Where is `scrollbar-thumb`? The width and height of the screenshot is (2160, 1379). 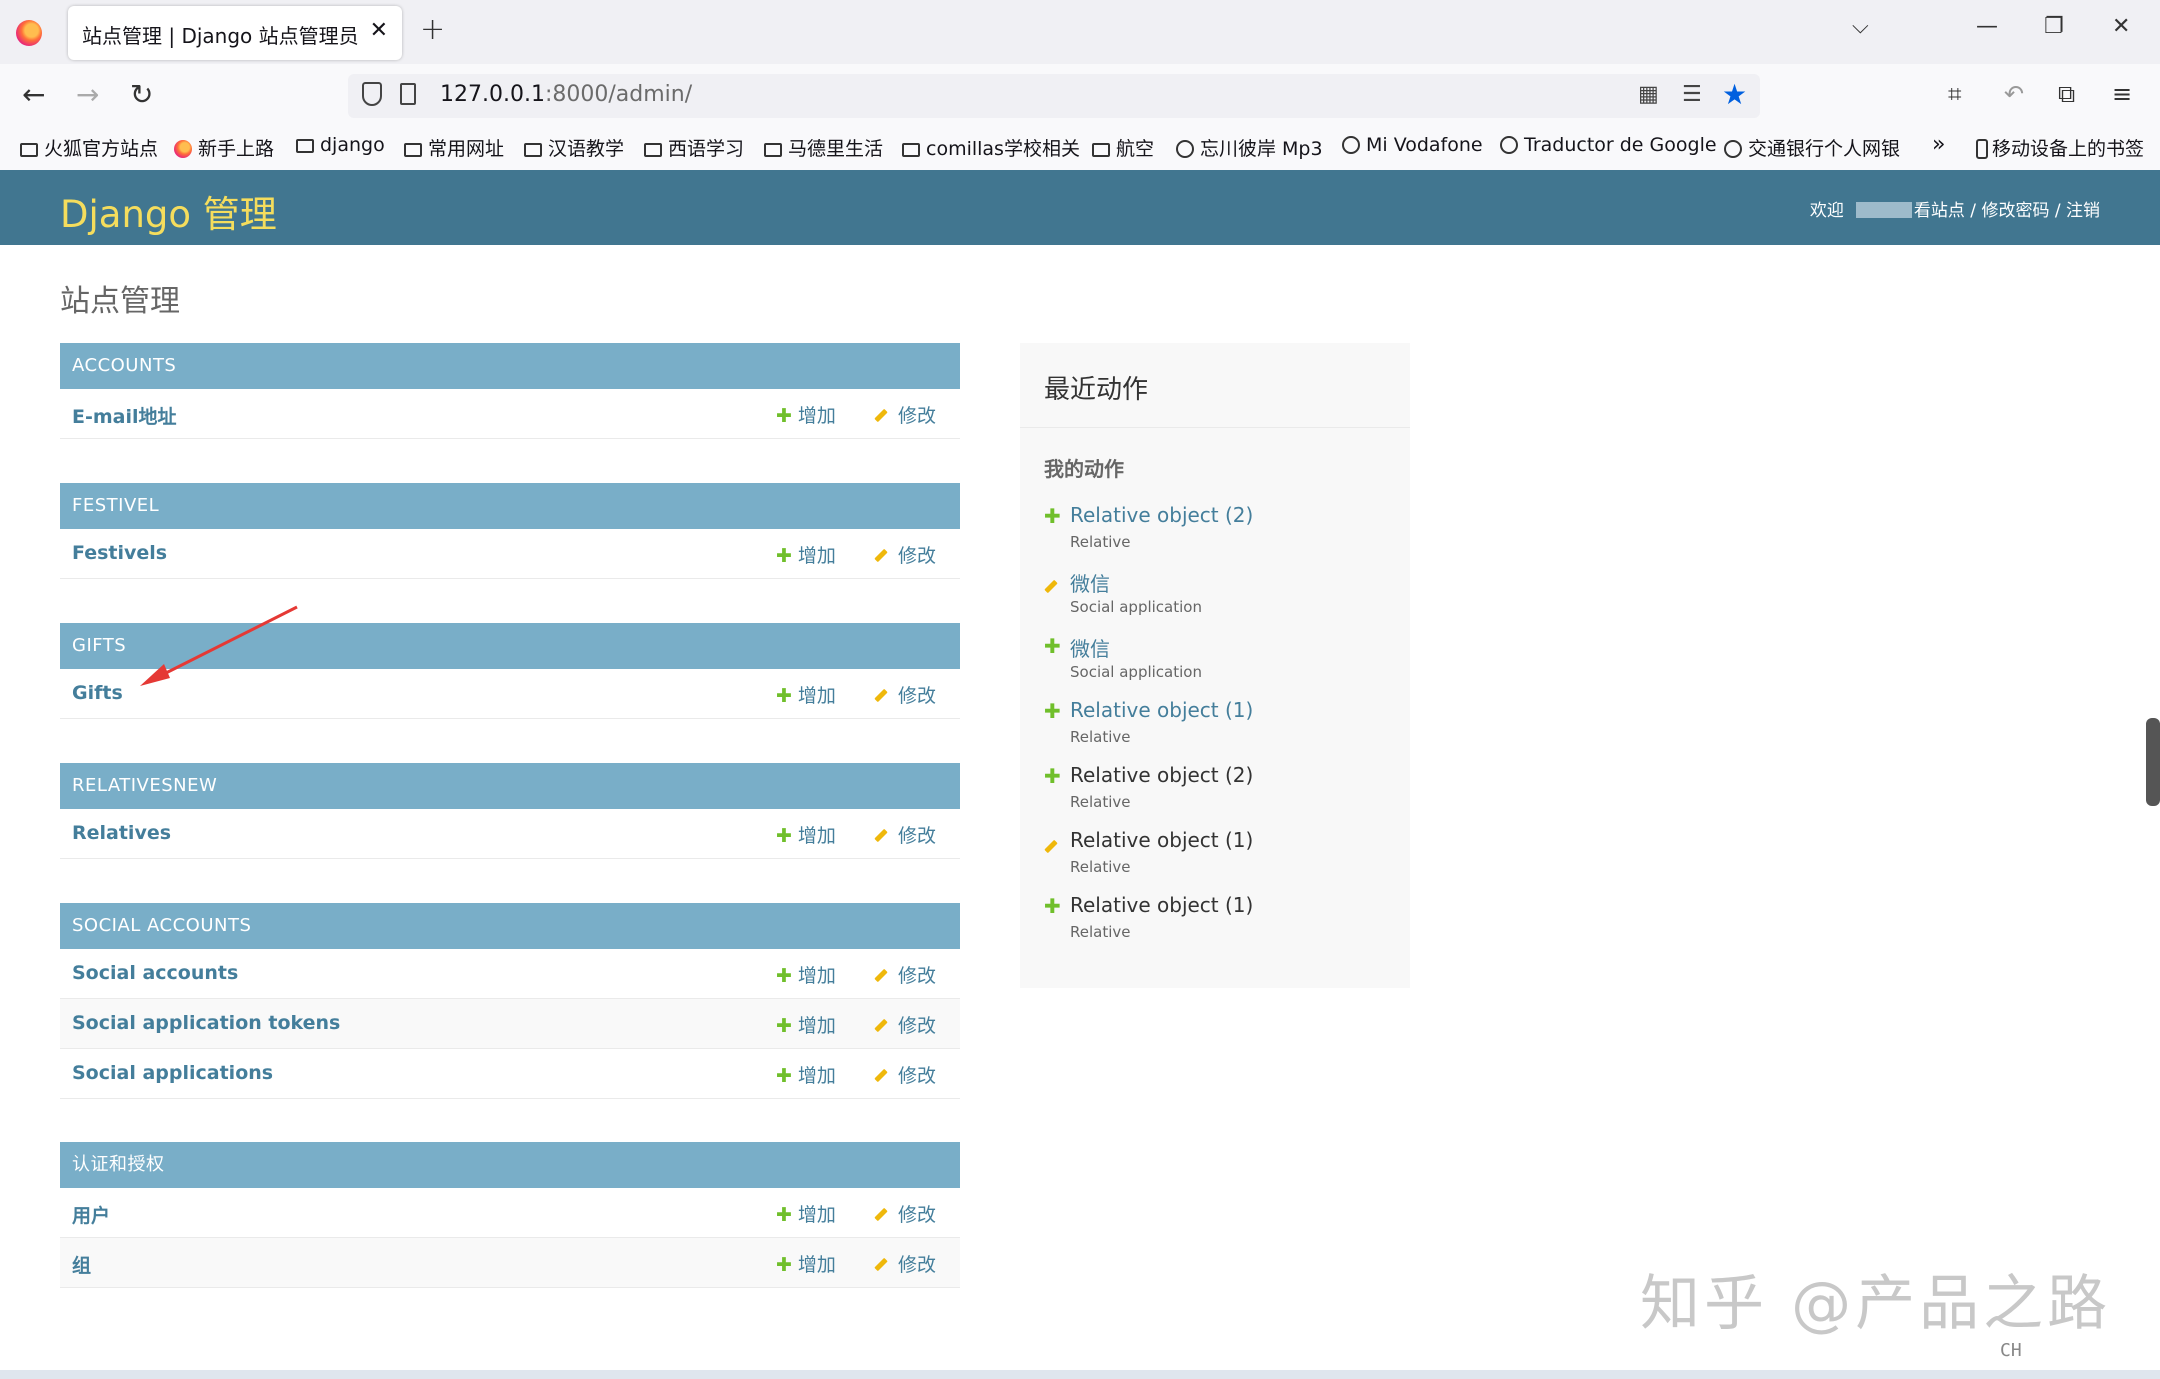 scrollbar-thumb is located at coordinates (2153, 762).